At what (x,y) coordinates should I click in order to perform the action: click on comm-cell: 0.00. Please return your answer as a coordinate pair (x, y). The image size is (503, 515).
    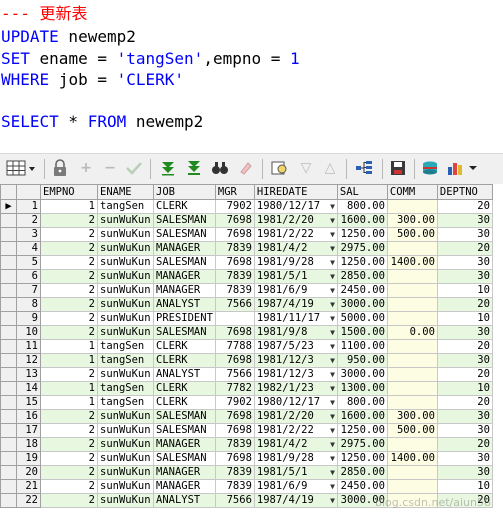
    Looking at the image, I should click on (412, 332).